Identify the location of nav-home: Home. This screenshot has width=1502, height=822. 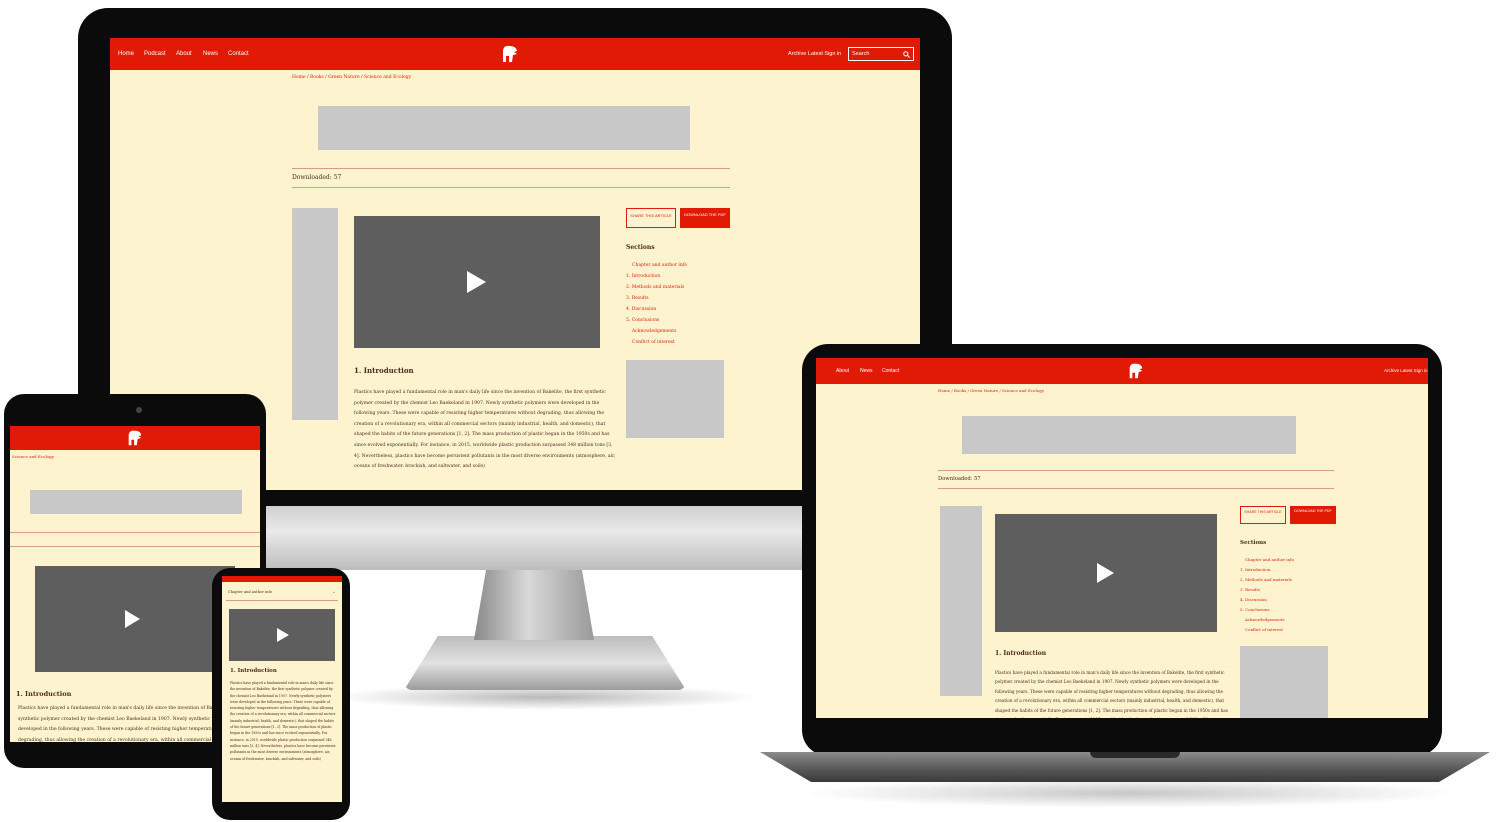
(126, 54).